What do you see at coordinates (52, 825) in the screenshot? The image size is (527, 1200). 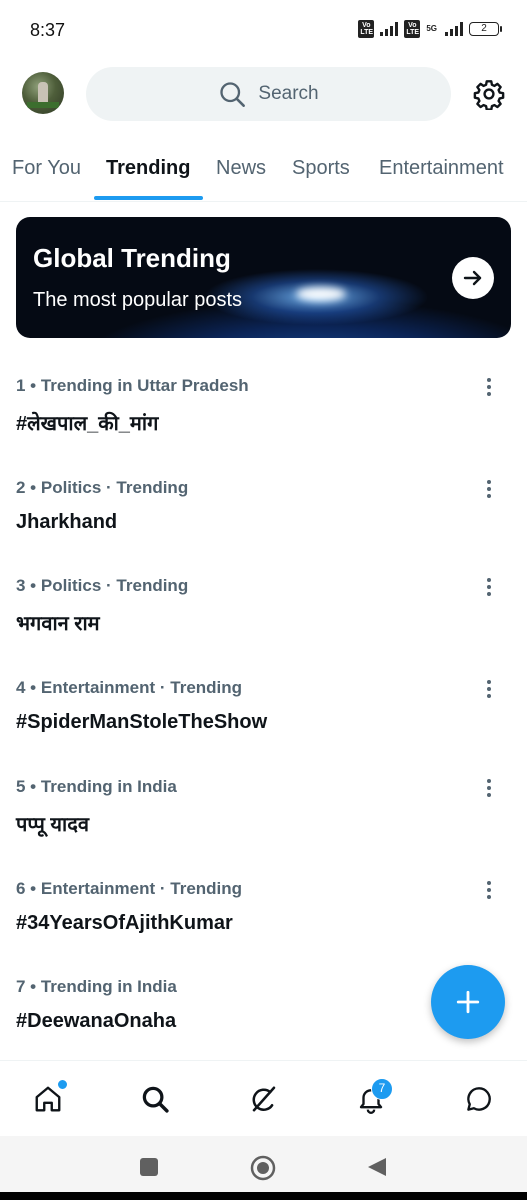 I see `trend-name: पप्पू यादव` at bounding box center [52, 825].